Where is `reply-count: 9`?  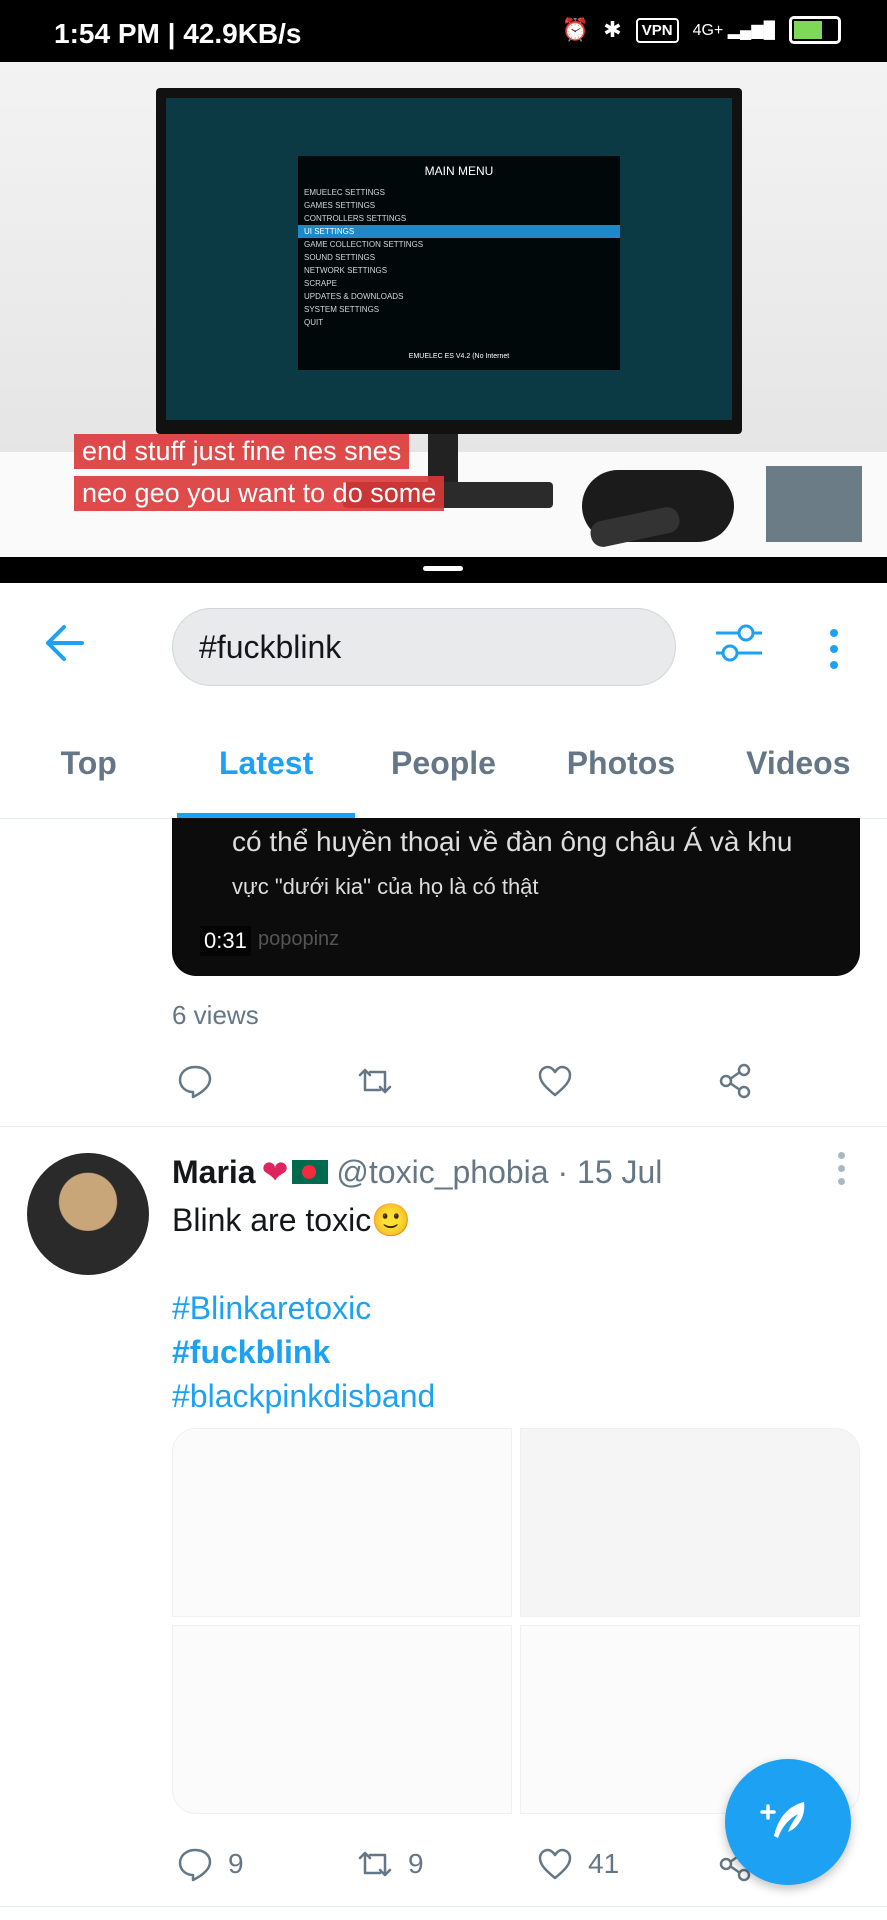
reply-count: 9 is located at coordinates (236, 1863).